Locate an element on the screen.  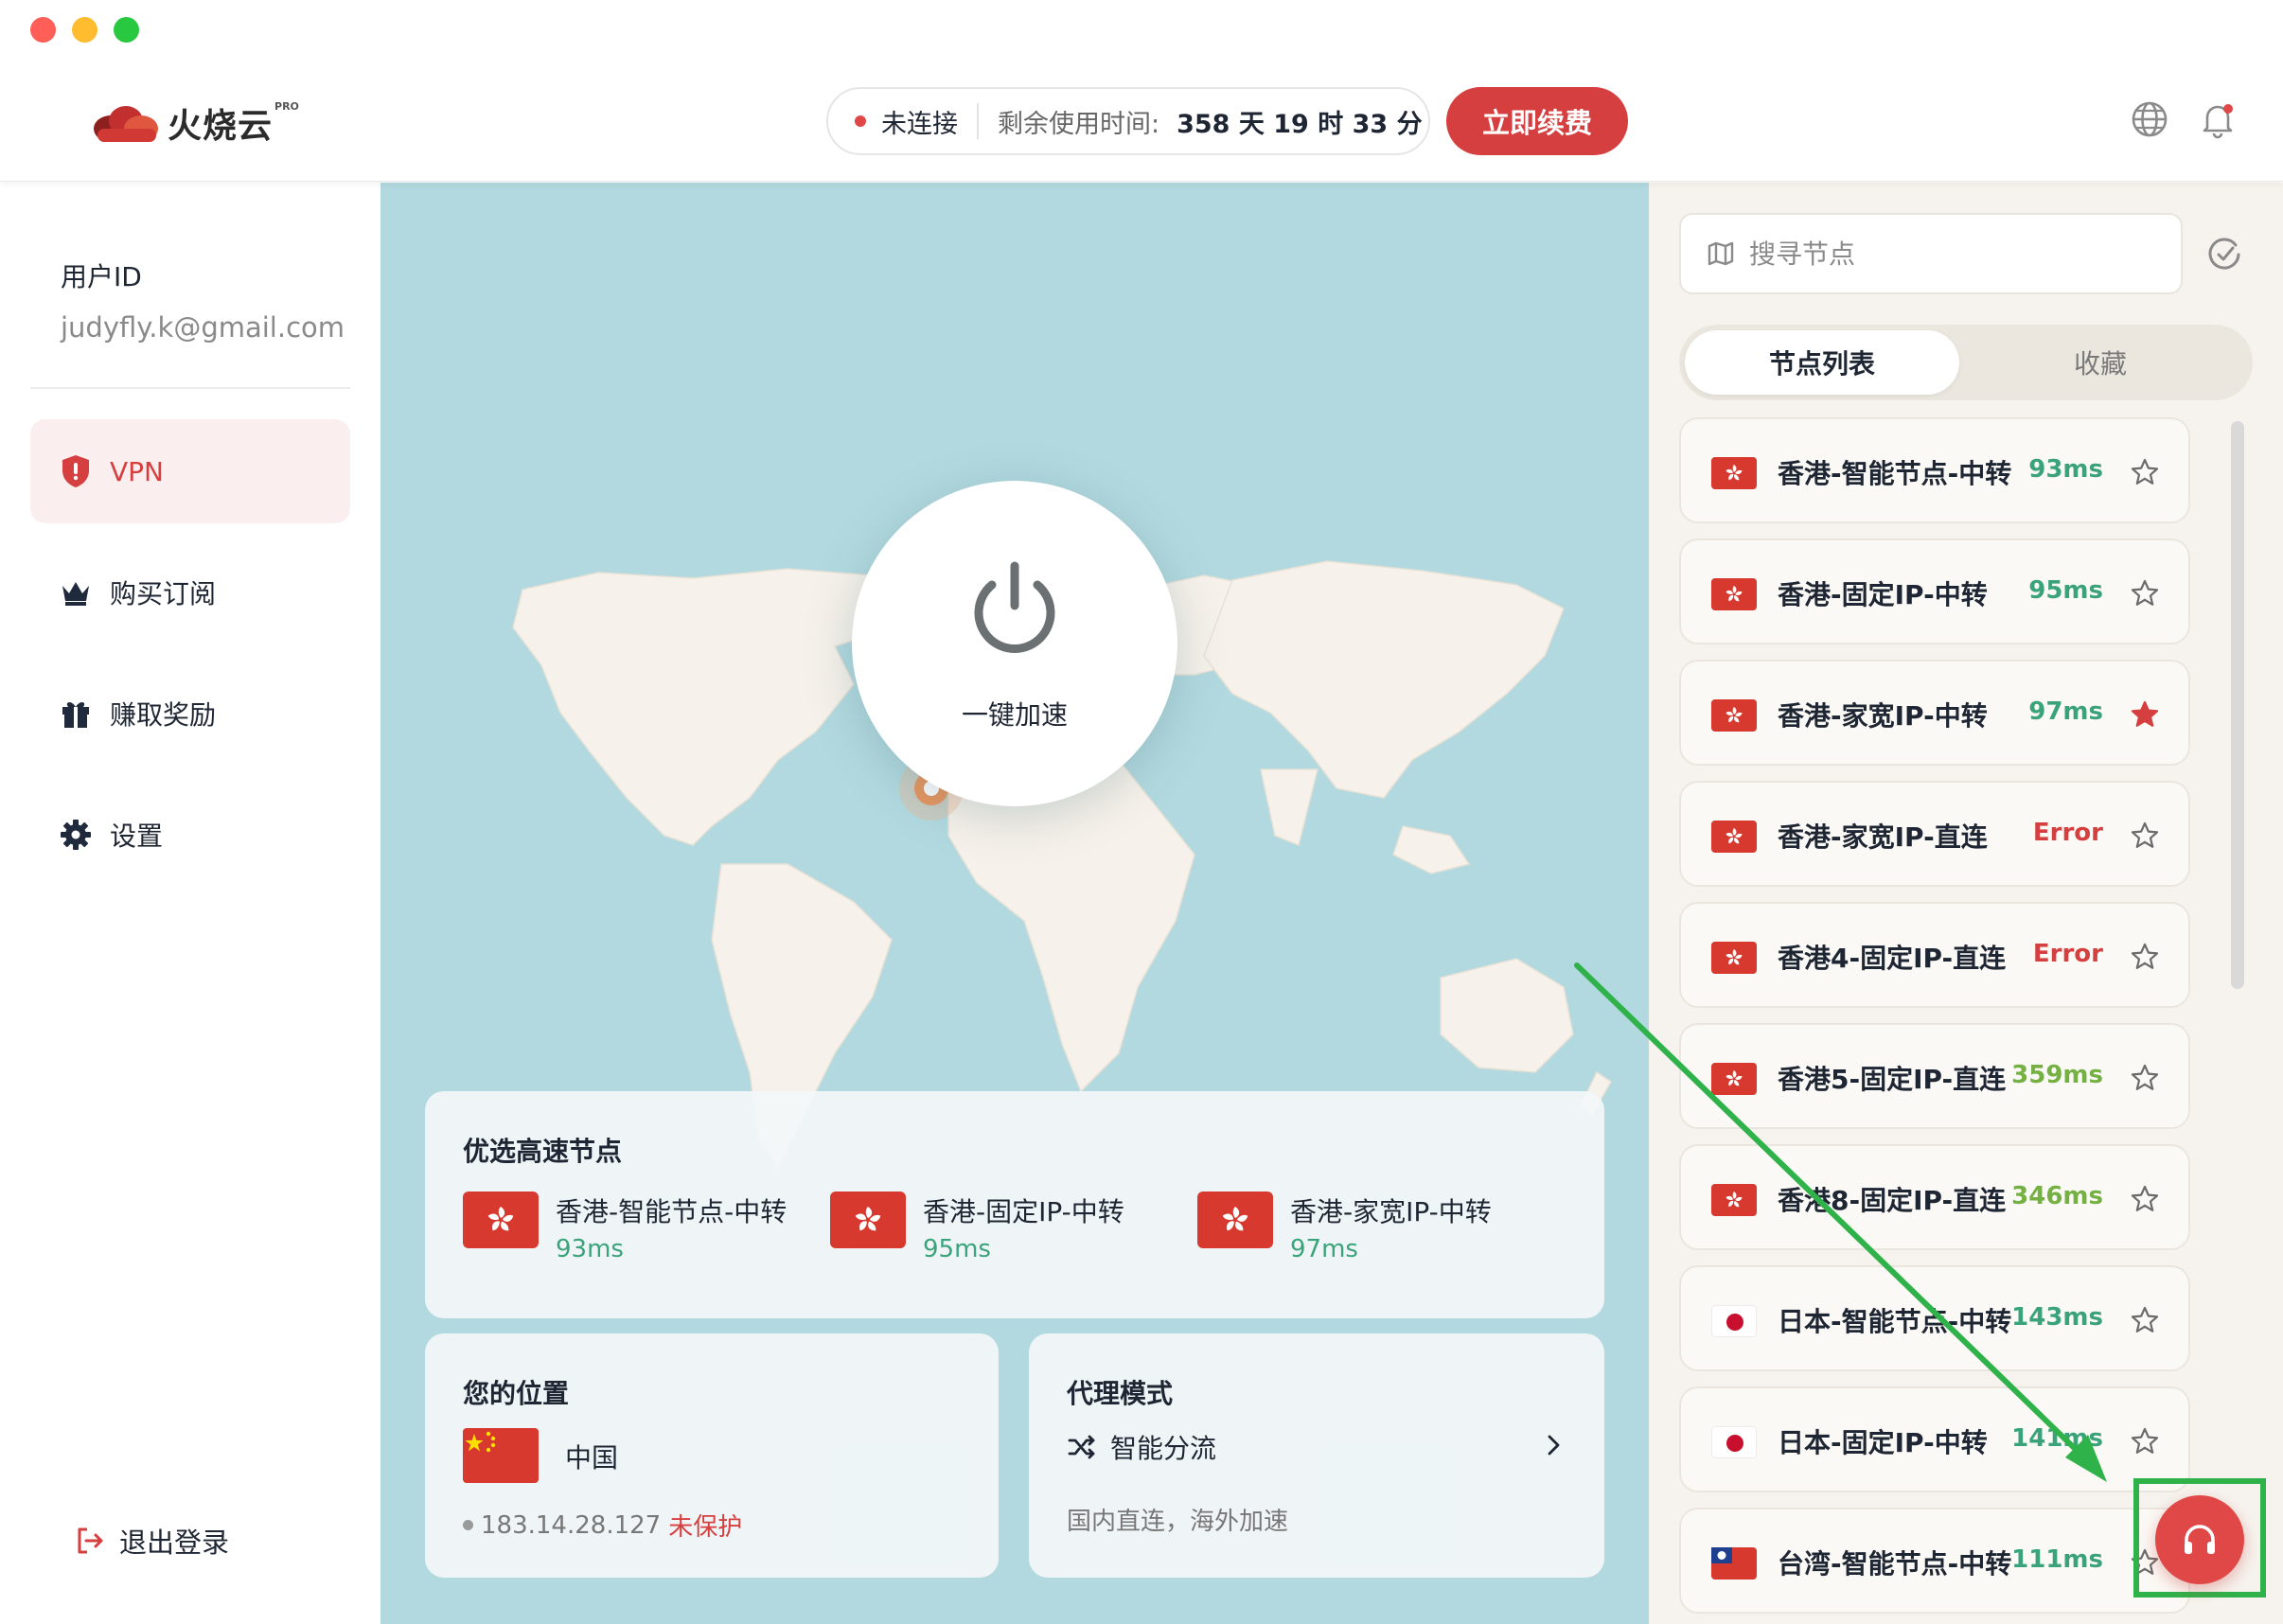
proxy-mode-title: 代理模式 is located at coordinates (1121, 1394).